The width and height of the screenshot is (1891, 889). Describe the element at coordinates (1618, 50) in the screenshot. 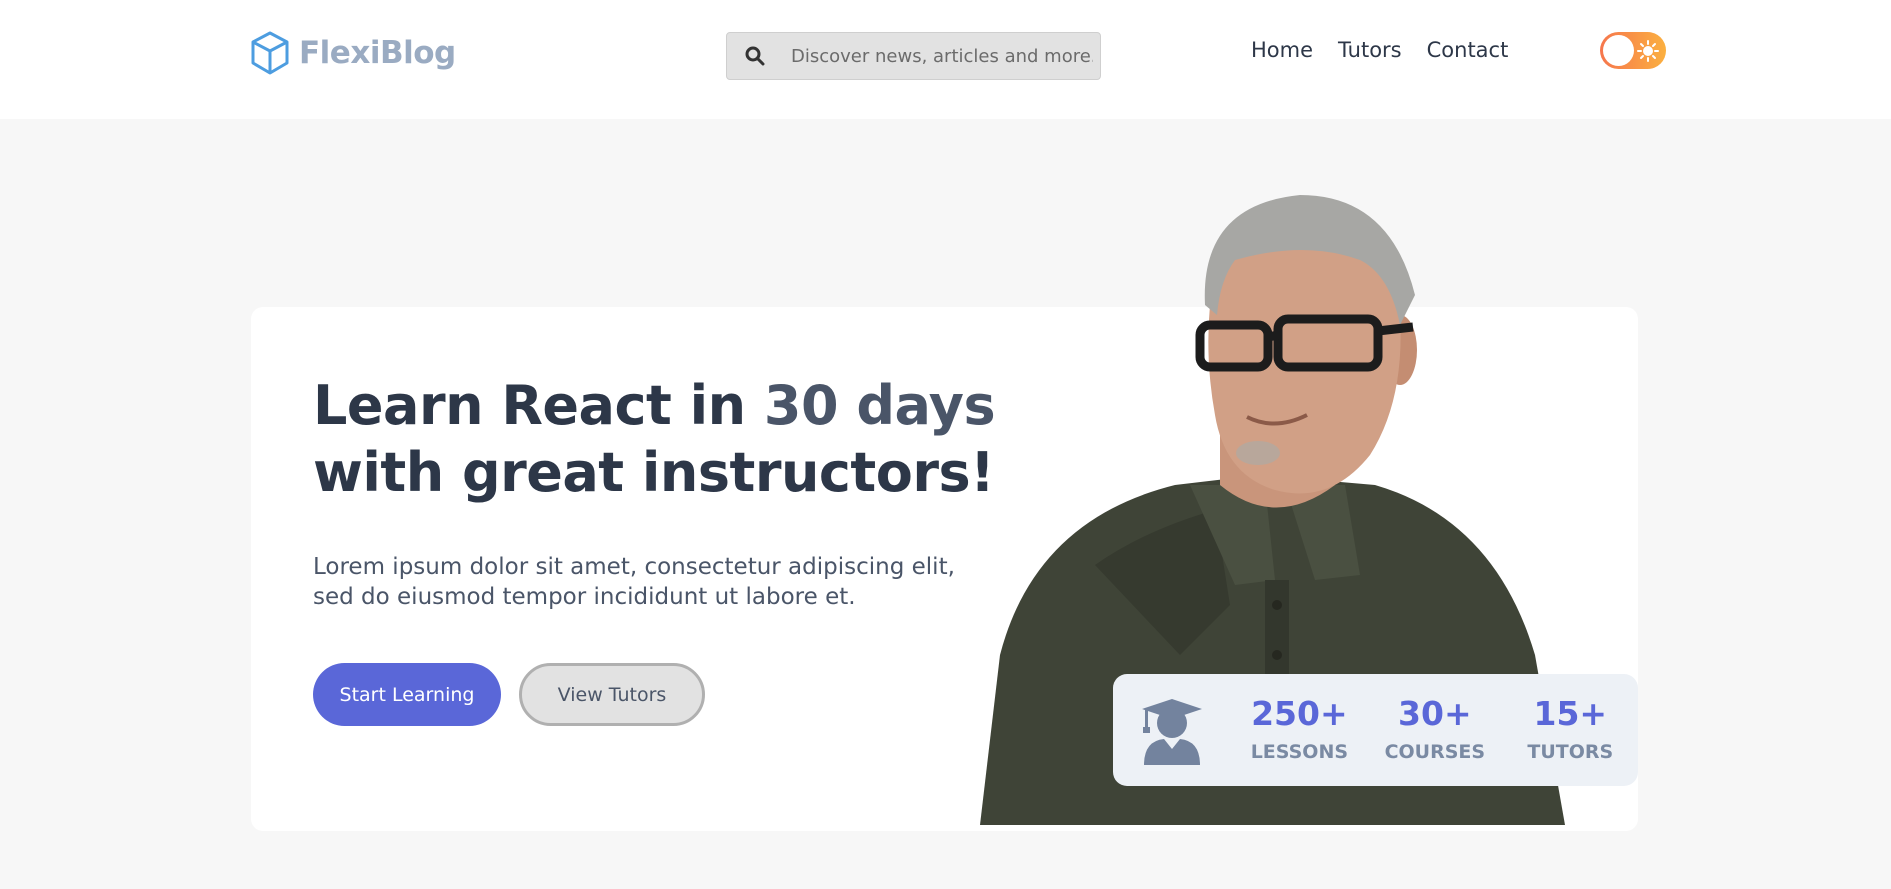

I see `toggle-knob` at that location.